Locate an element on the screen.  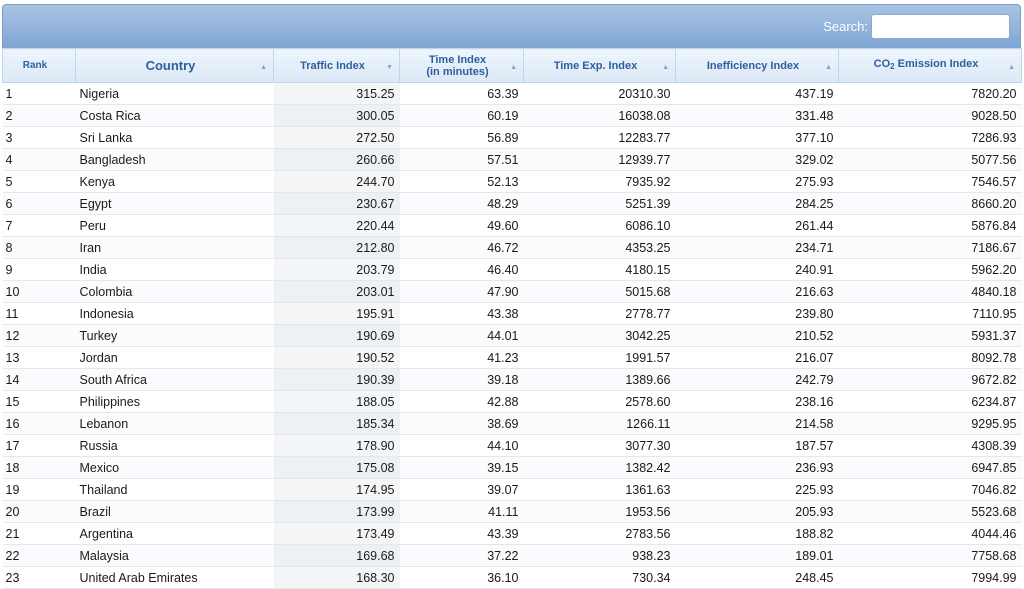
time-index-cell: 49.60 is located at coordinates (461, 225).